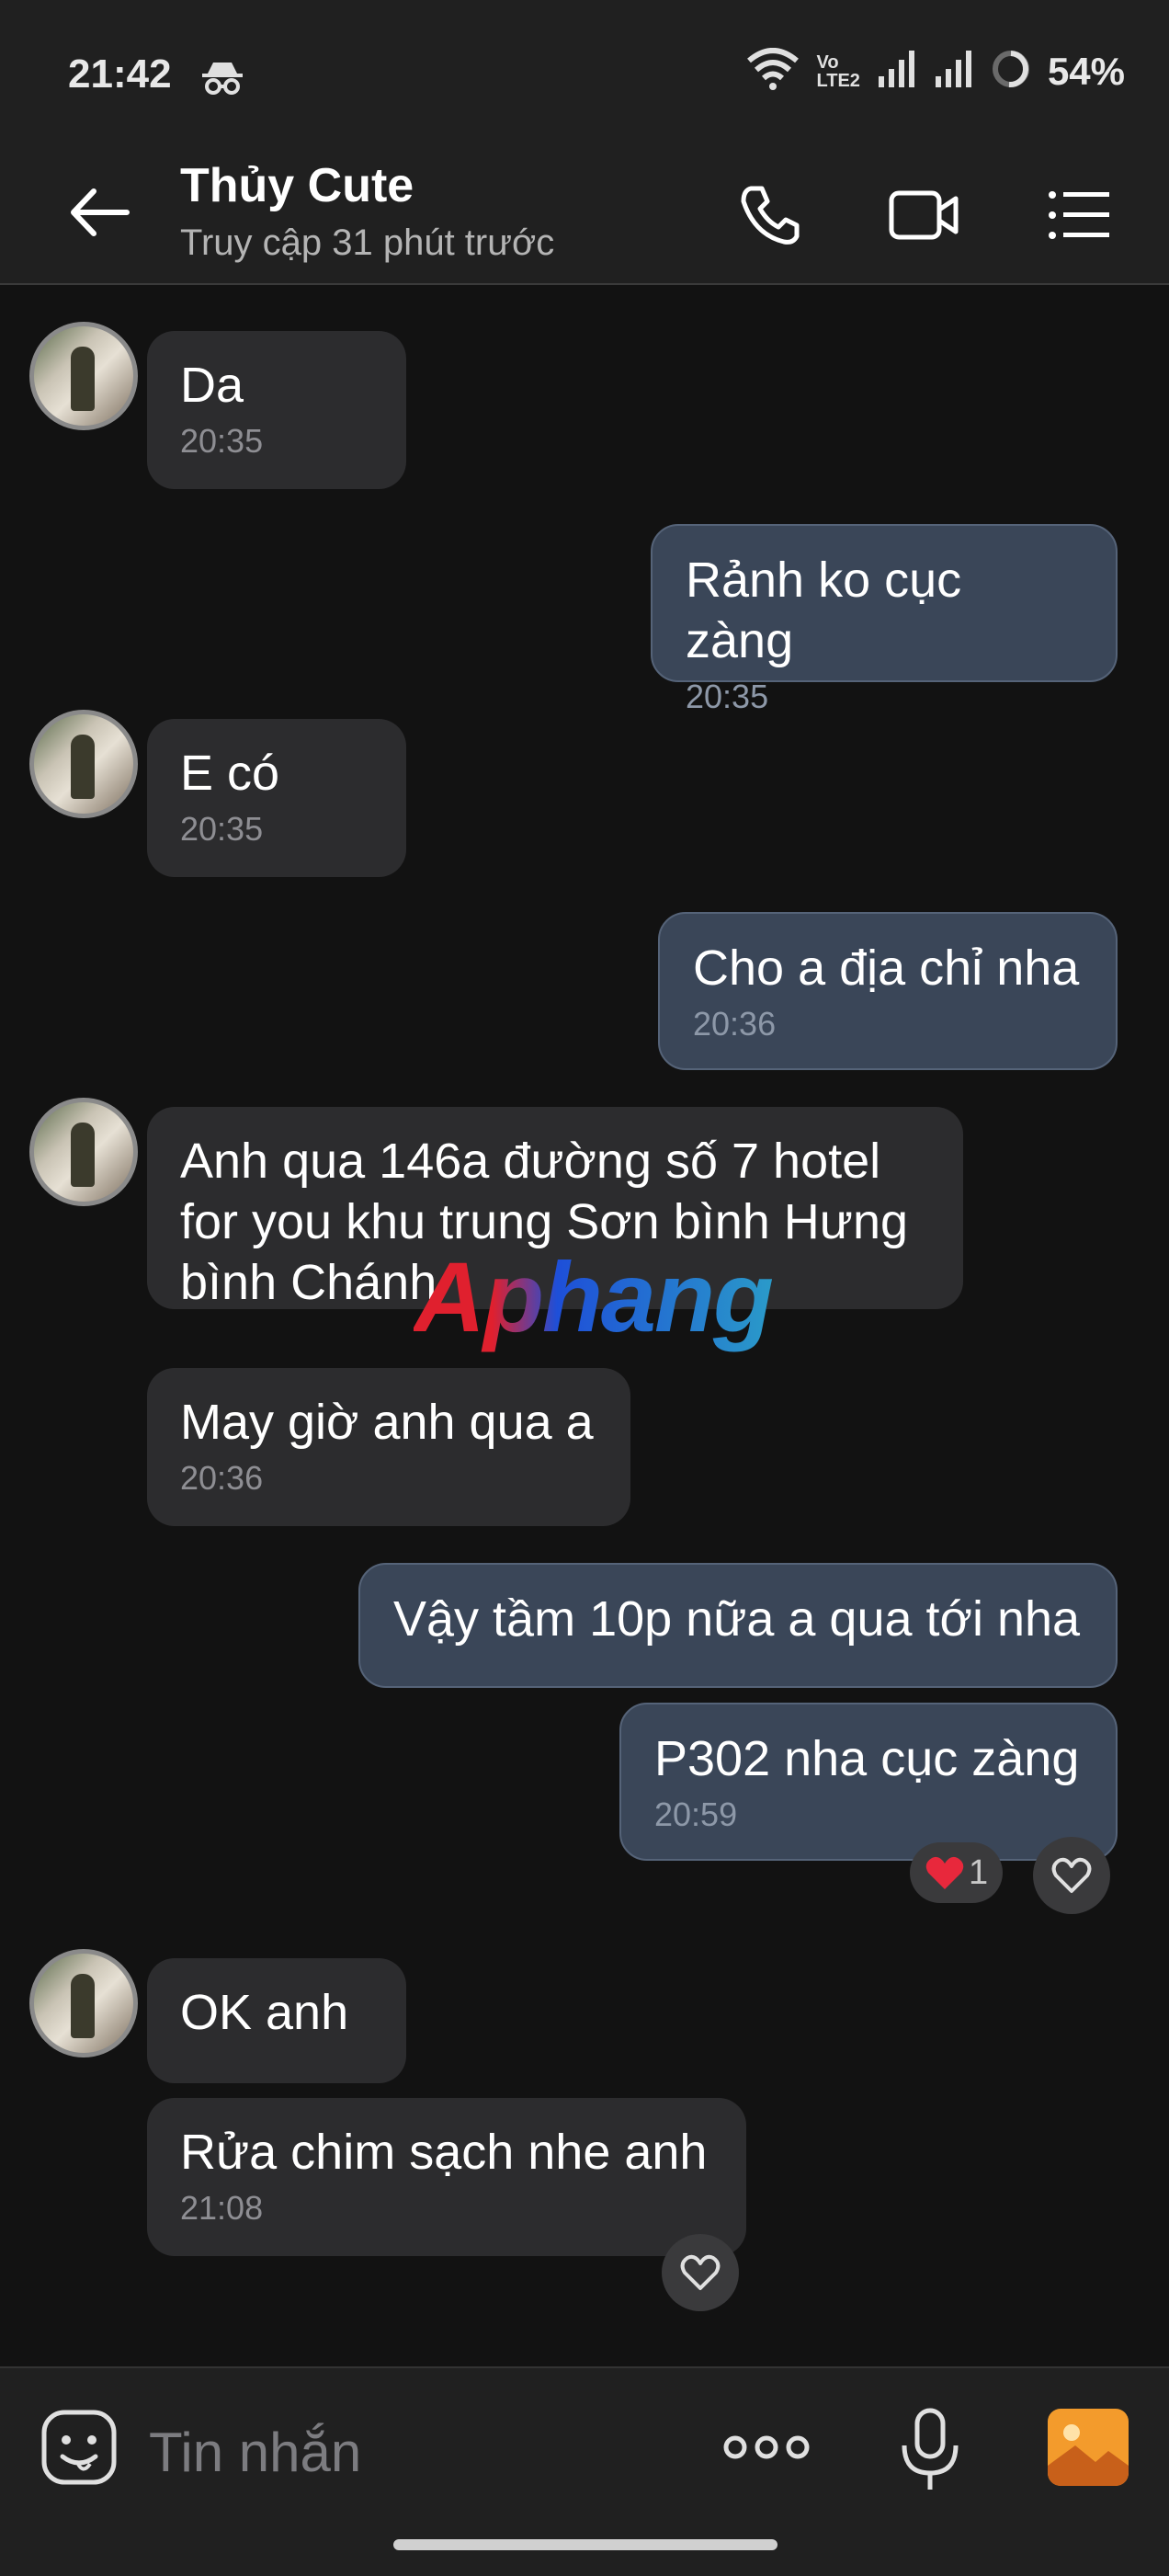 The width and height of the screenshot is (1169, 2576). What do you see at coordinates (584, 211) in the screenshot?
I see `chat-header: Thủy Cute Truy cập 31 phút trước` at bounding box center [584, 211].